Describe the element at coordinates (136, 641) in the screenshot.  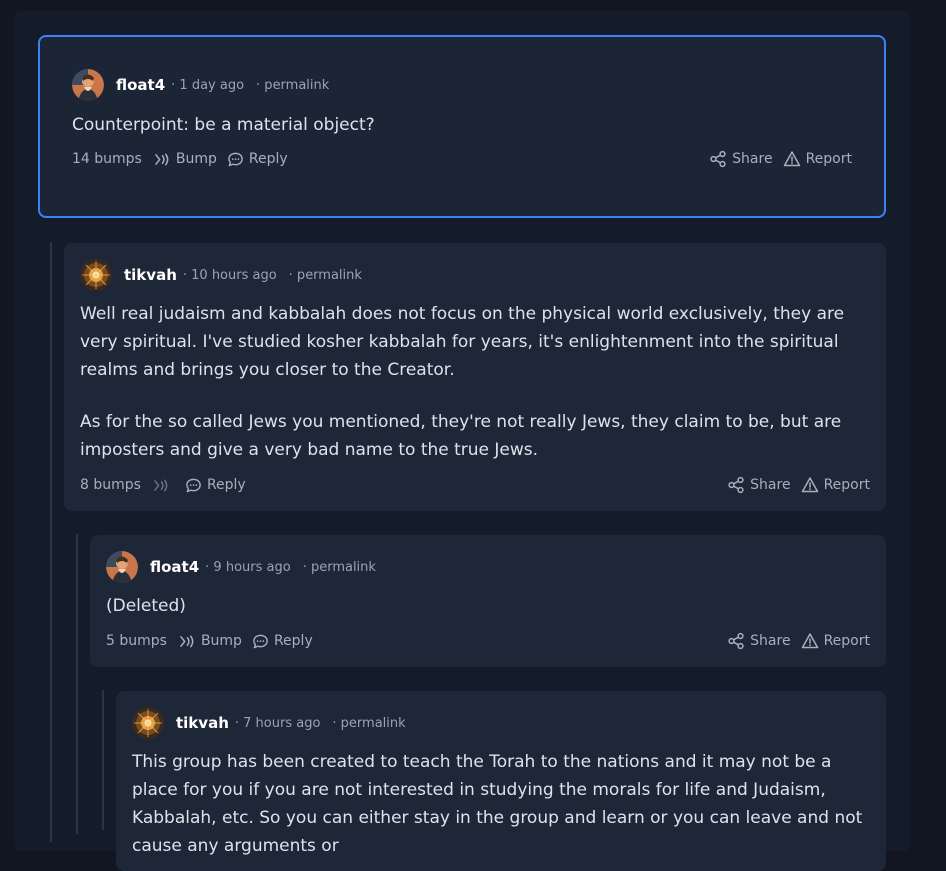
I see `bump-count: 5 bumps` at that location.